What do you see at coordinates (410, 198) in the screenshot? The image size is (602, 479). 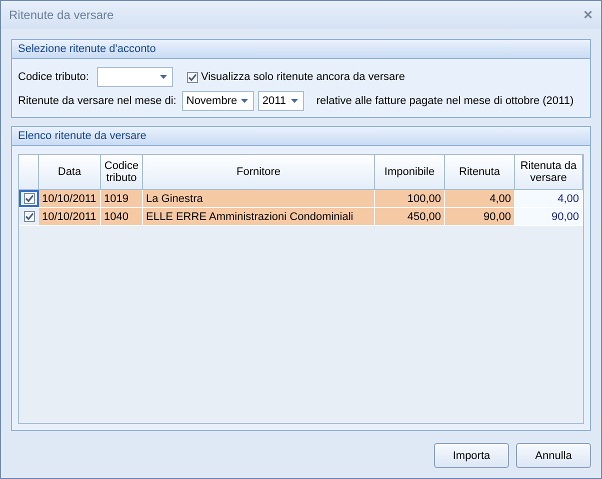 I see `table-cell: 100,00` at bounding box center [410, 198].